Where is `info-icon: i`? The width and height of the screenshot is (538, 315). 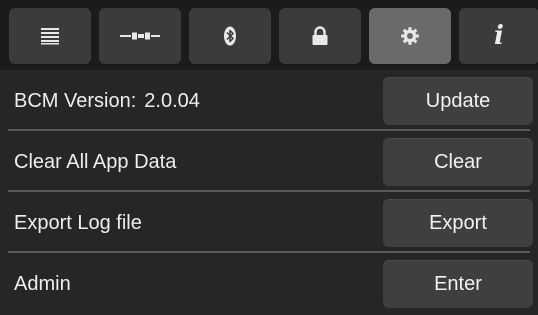 info-icon: i is located at coordinates (499, 36).